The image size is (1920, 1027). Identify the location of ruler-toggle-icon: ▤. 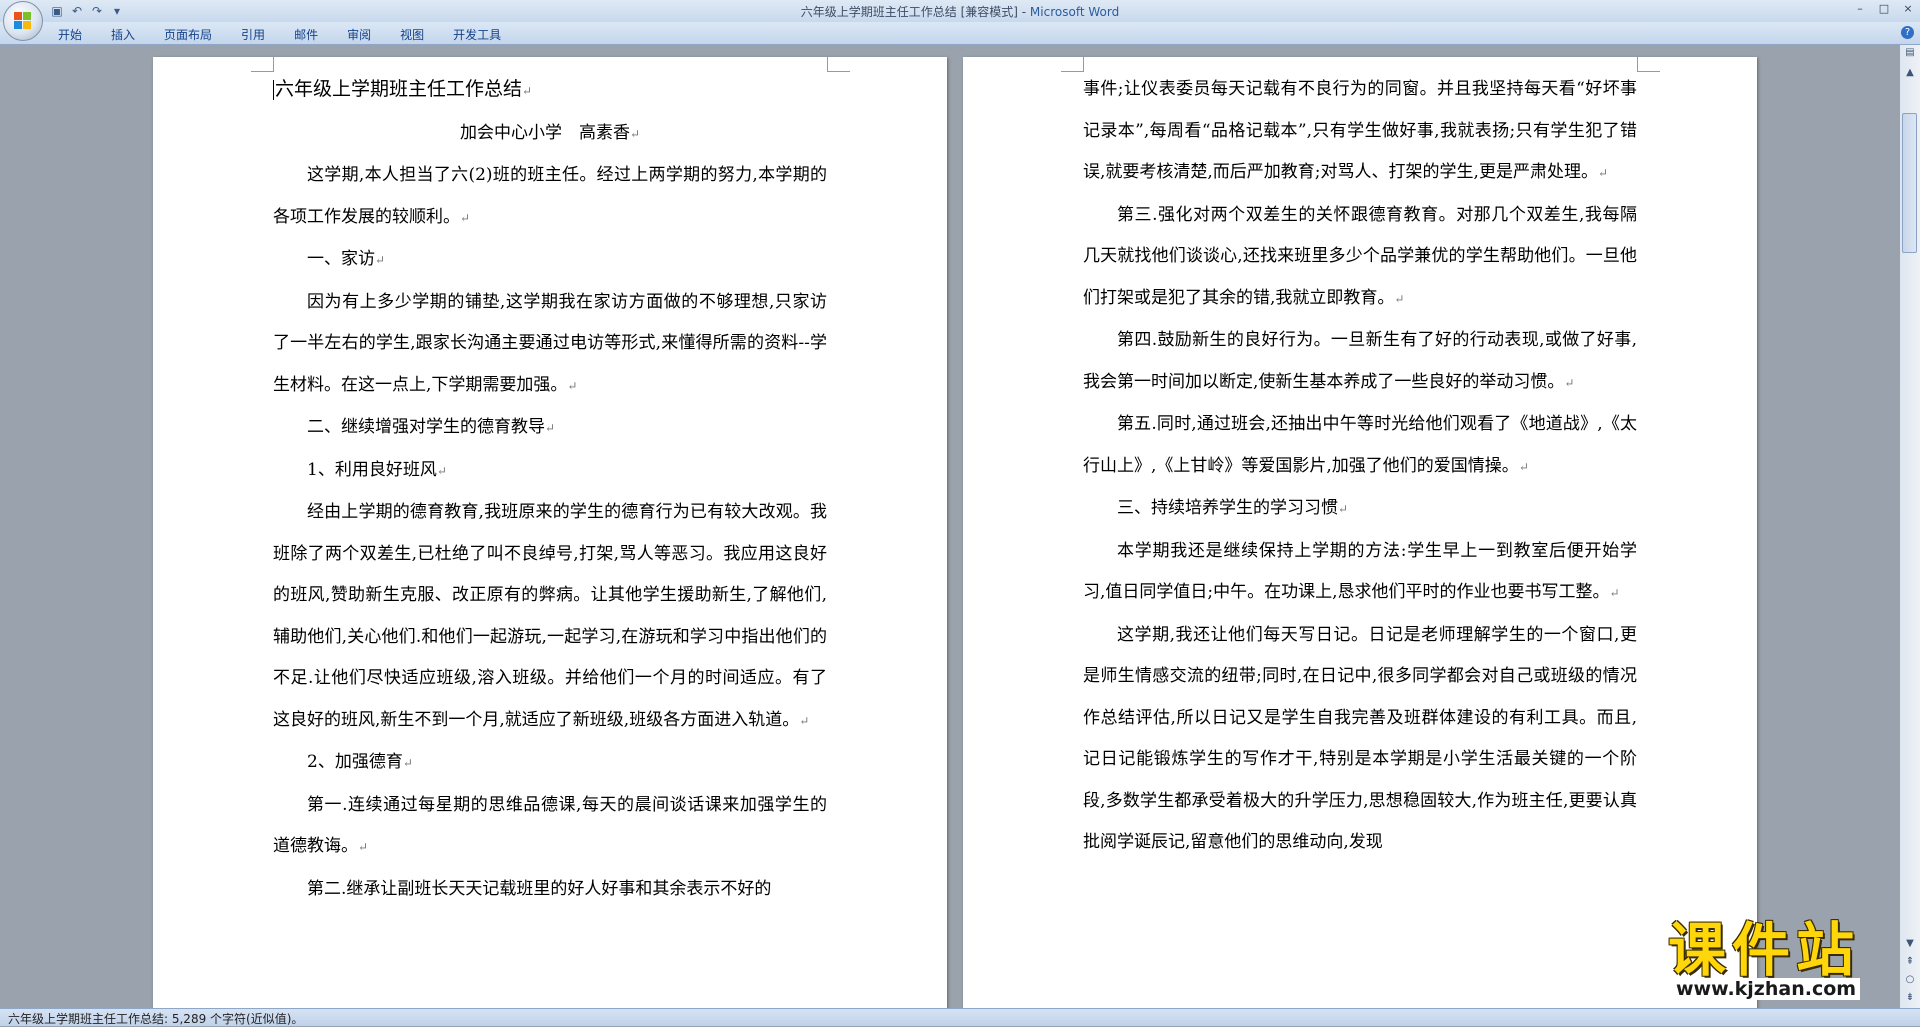
(1910, 53).